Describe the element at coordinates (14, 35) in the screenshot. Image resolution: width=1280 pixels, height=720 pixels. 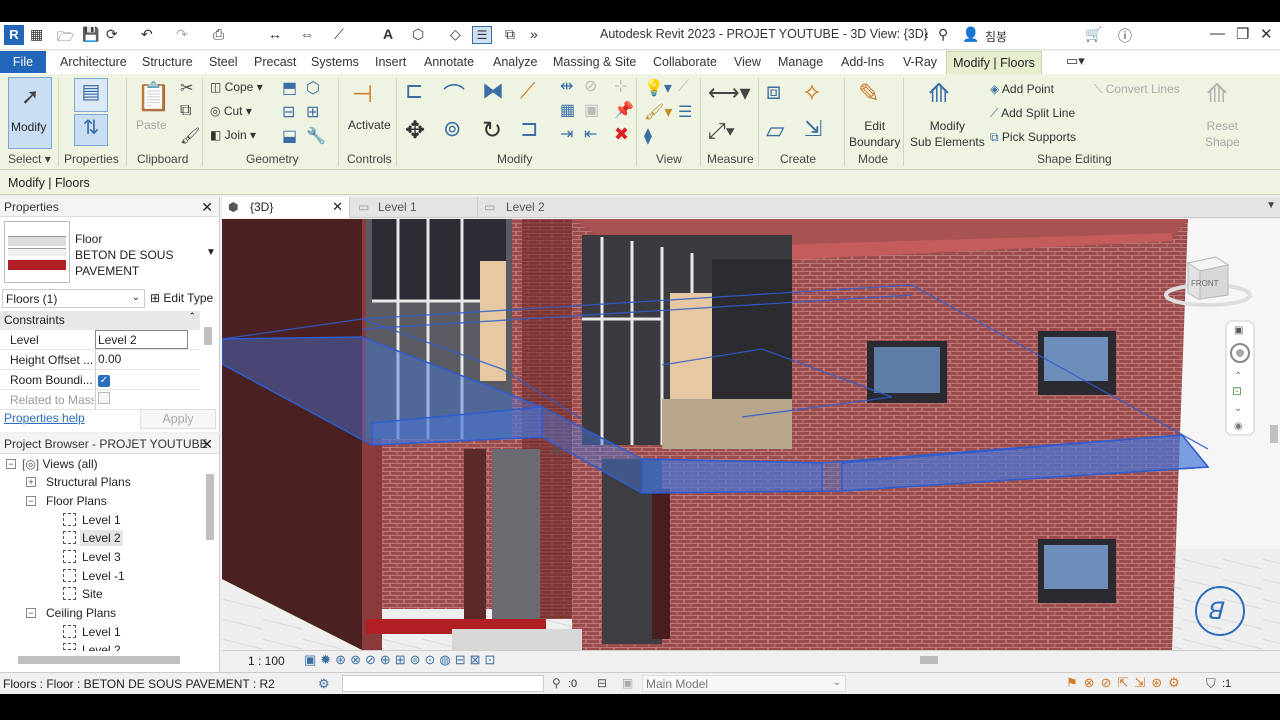
I see `revit-logo-icon: R` at that location.